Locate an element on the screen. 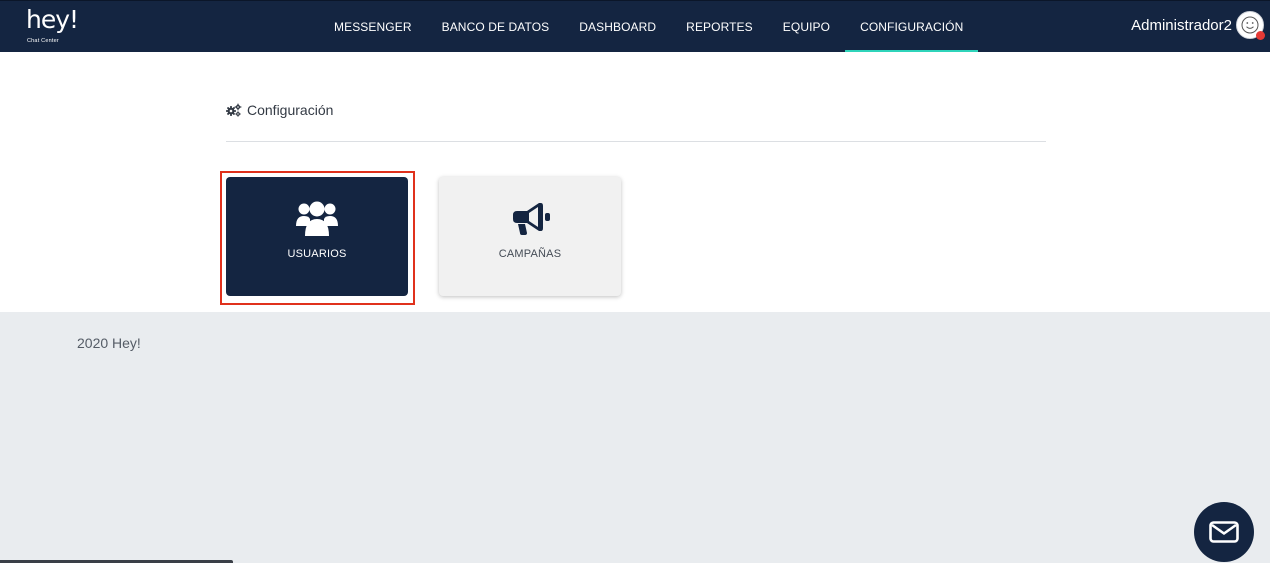 The width and height of the screenshot is (1270, 563). nav-equipo: EQUIPO is located at coordinates (806, 27).